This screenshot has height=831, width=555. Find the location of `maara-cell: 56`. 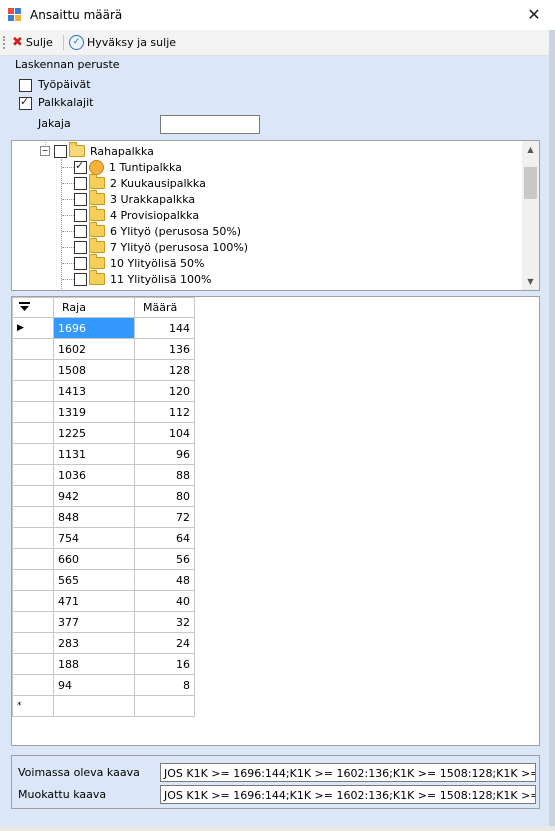

maara-cell: 56 is located at coordinates (164, 559).